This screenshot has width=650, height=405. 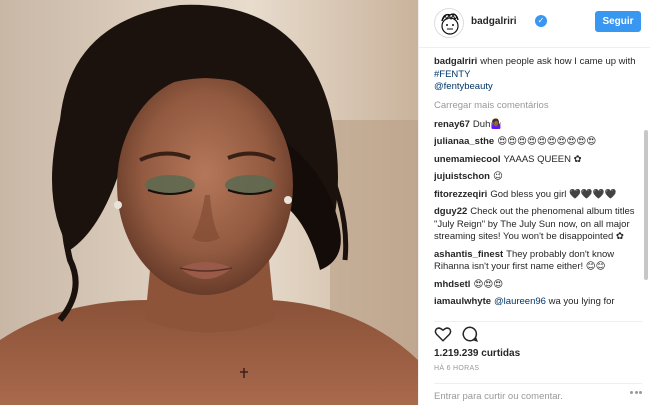 What do you see at coordinates (558, 61) in the screenshot?
I see `caption-text: when people ask how I came up with` at bounding box center [558, 61].